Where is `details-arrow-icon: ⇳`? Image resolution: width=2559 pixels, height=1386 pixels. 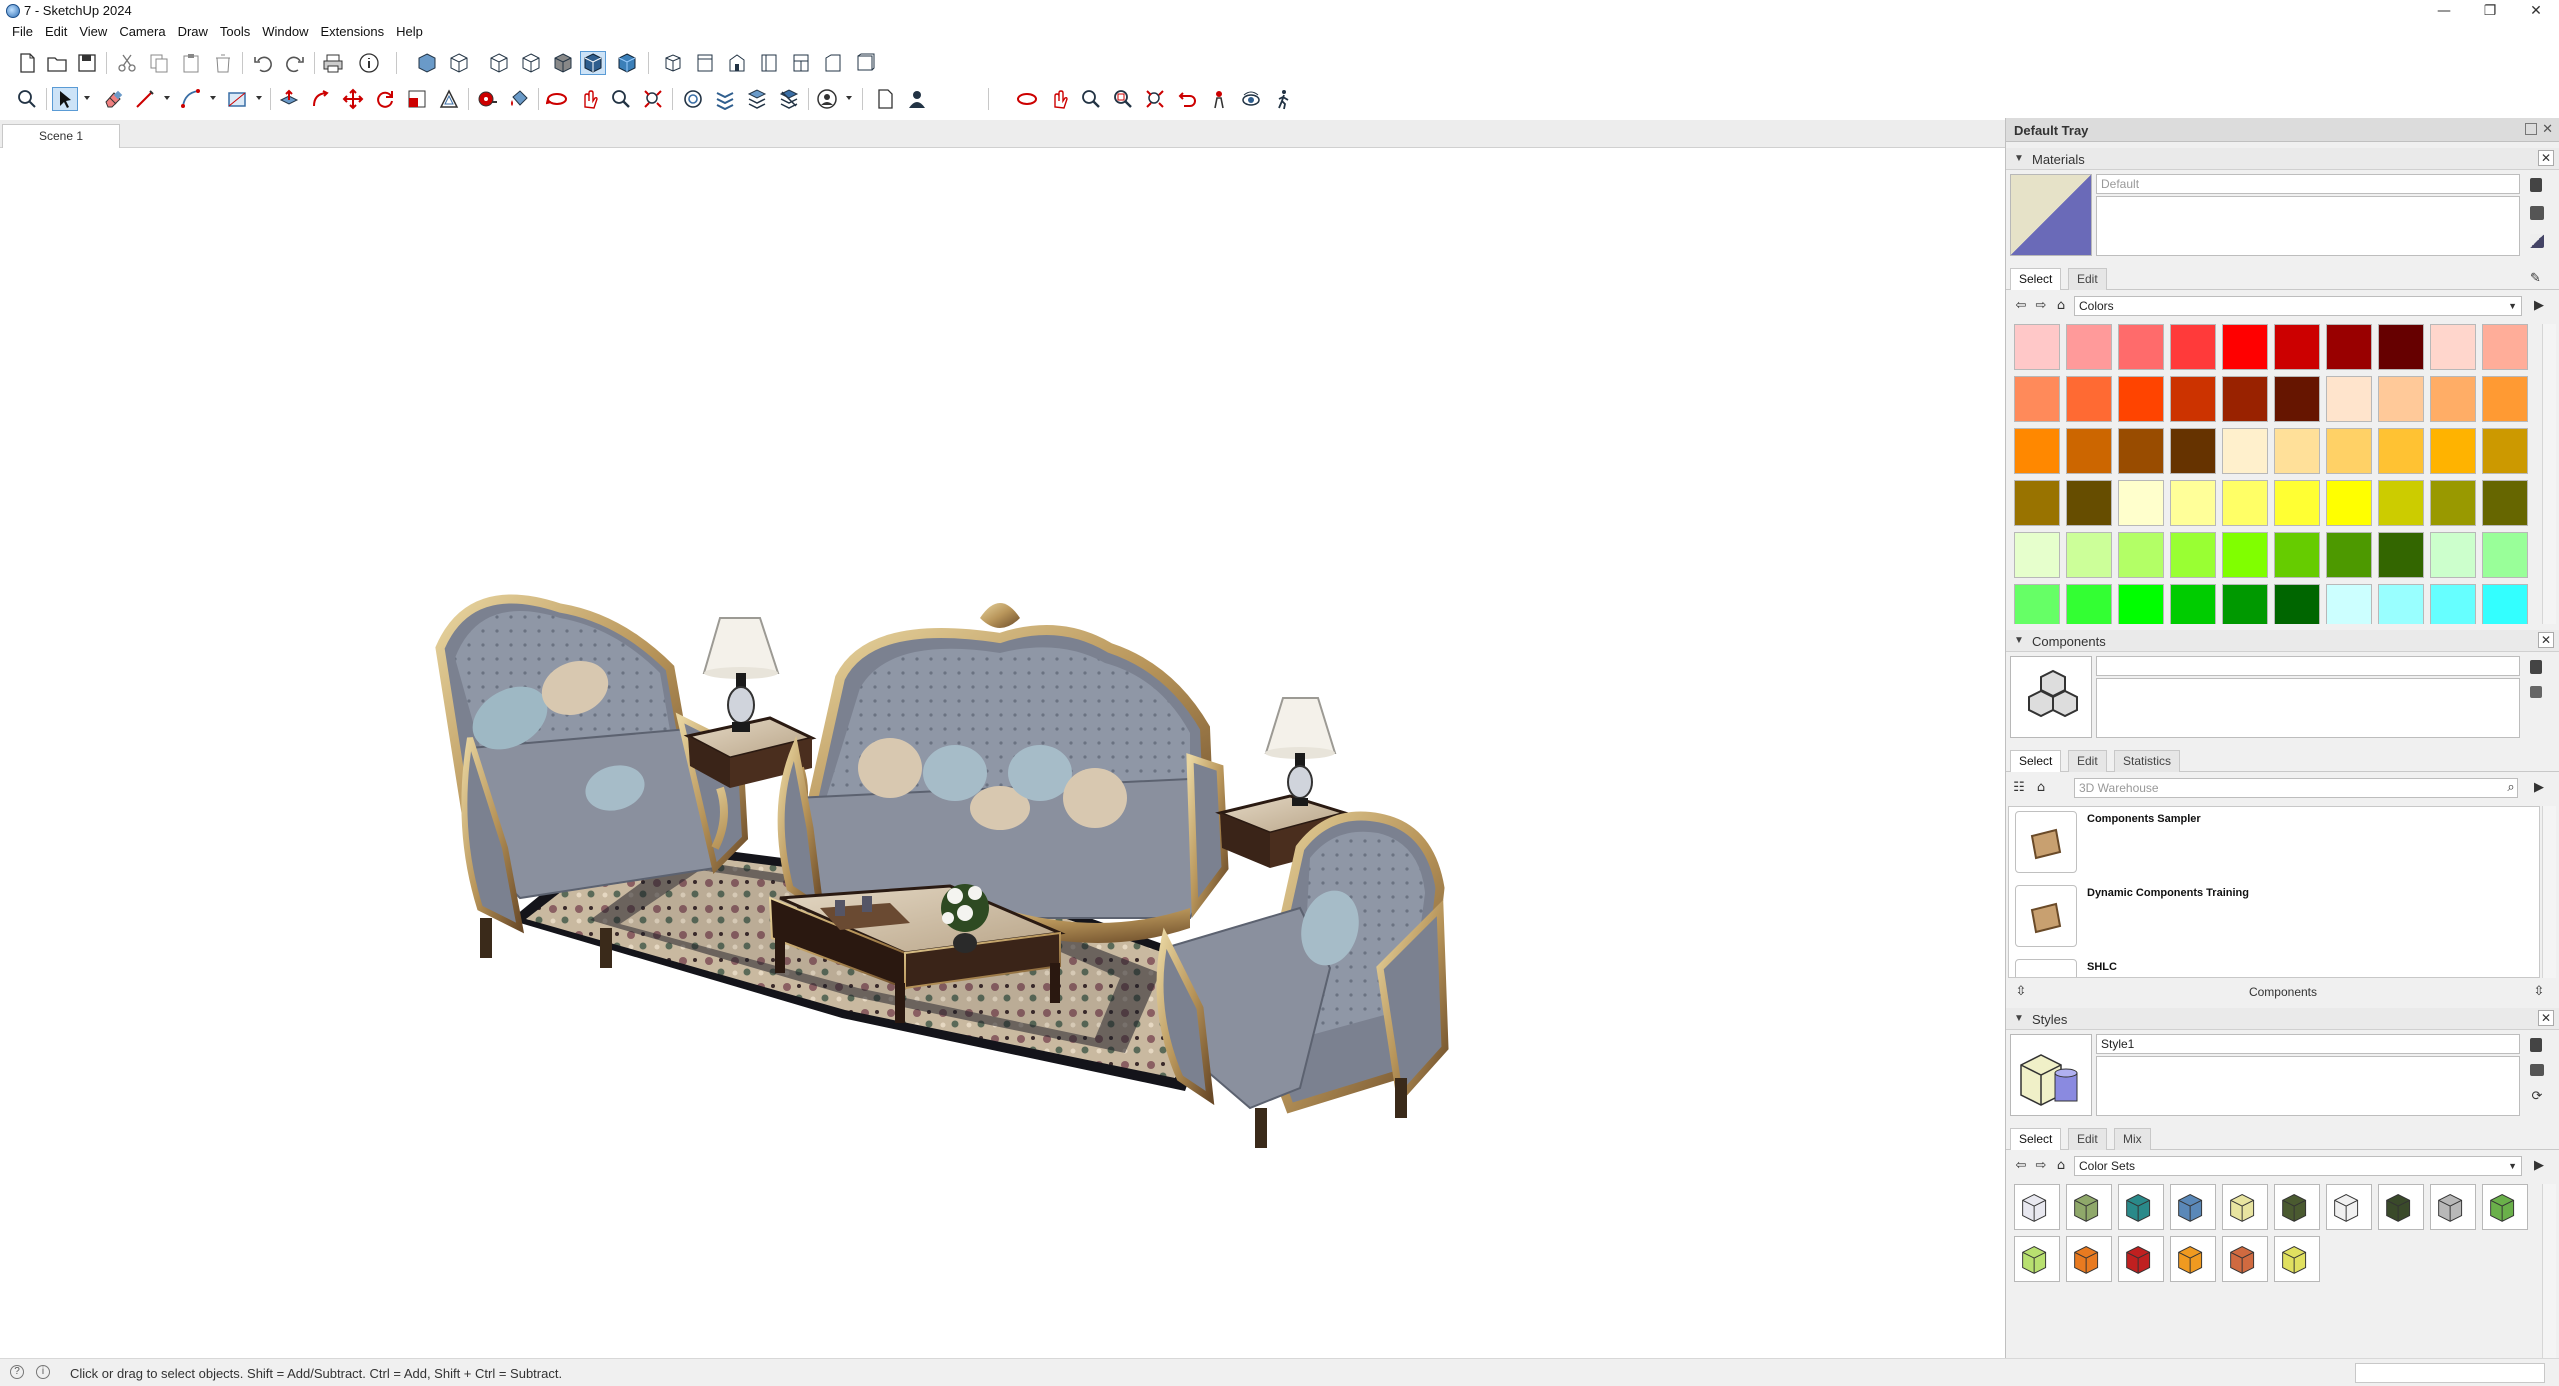 details-arrow-icon: ⇳ is located at coordinates (2539, 992).